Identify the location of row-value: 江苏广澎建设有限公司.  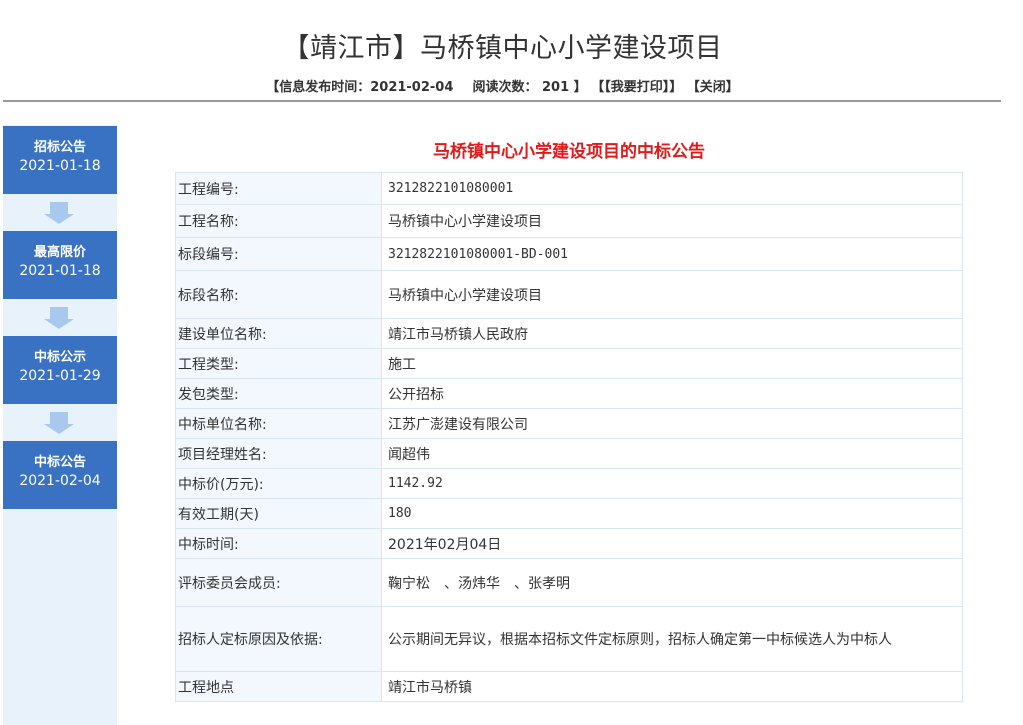
(672, 423).